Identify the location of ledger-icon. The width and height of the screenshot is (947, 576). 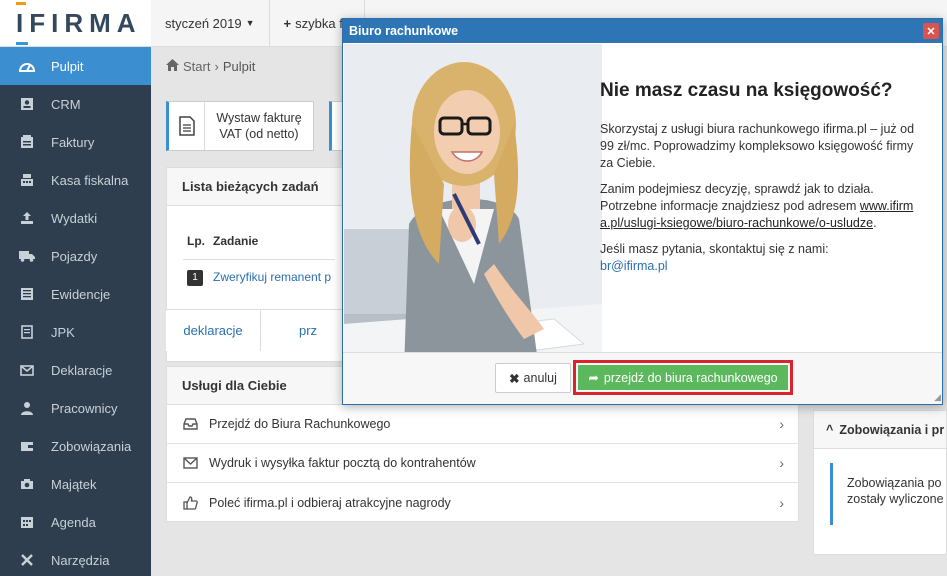
(27, 294).